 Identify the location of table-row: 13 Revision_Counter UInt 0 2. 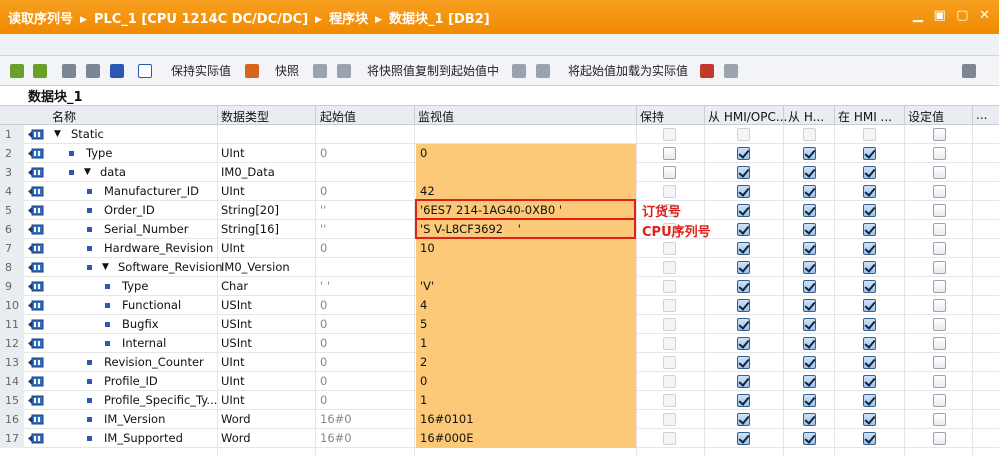
(499, 362).